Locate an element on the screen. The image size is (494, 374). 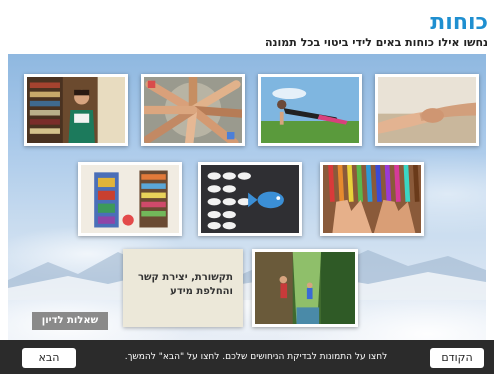
info-card: תקשורת, יצירת קשר והחלפת מידע is located at coordinates (183, 288).